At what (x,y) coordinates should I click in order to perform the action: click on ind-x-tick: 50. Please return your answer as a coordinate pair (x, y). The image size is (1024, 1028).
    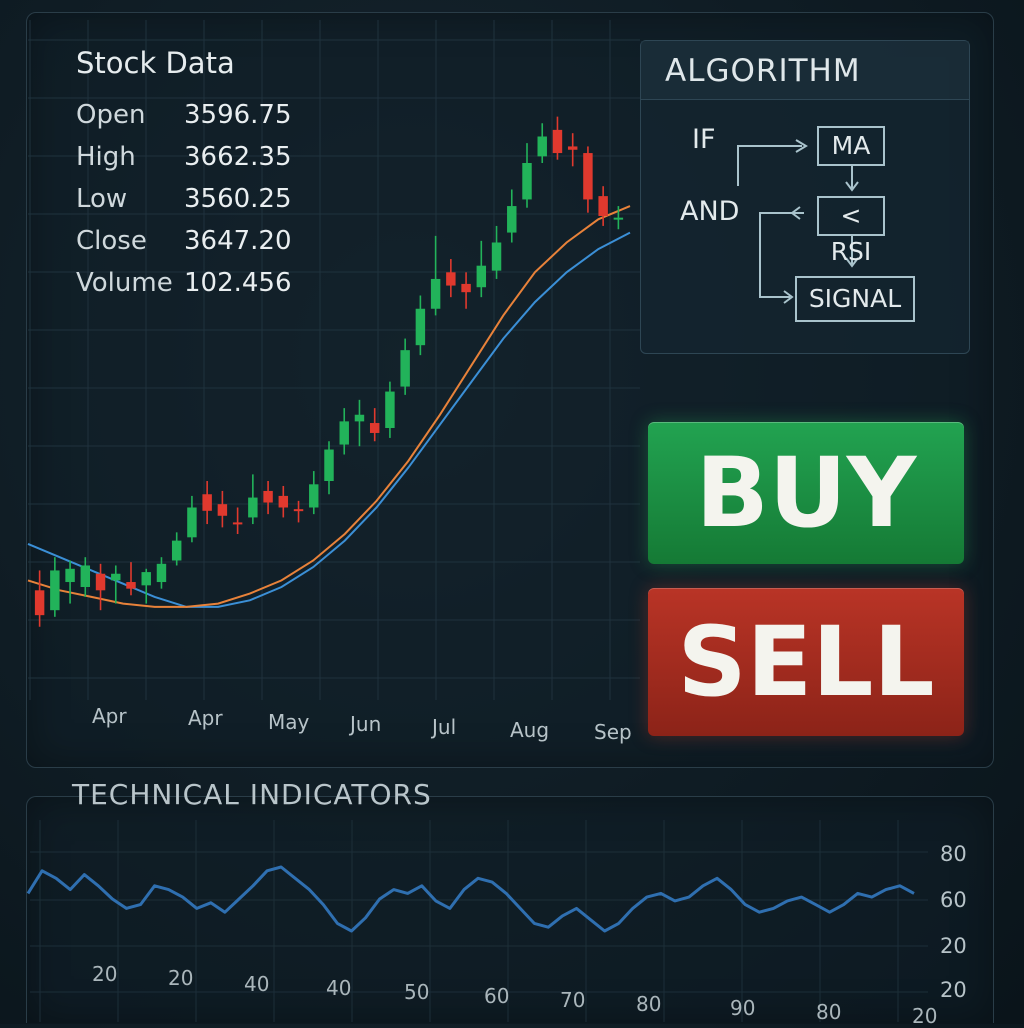
    Looking at the image, I should click on (417, 992).